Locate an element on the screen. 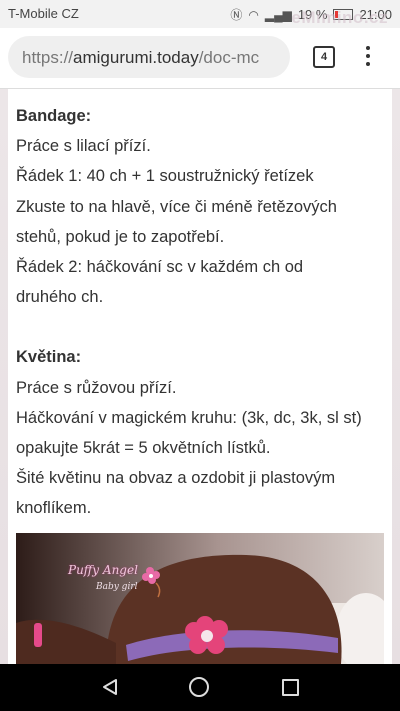  nfc-icon: Ⓝ is located at coordinates (236, 15).